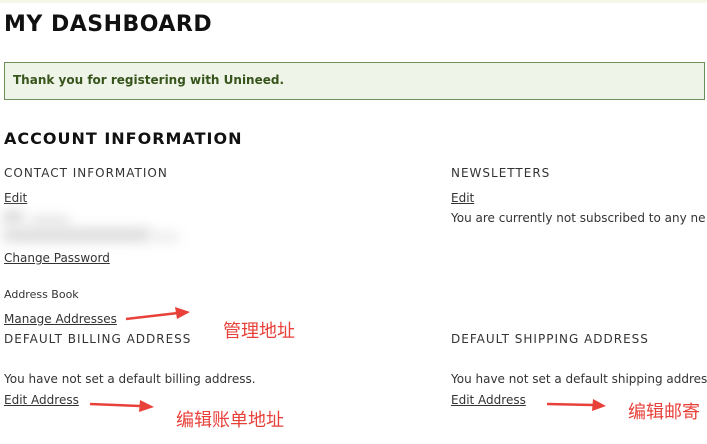 This screenshot has height=444, width=707. I want to click on account-information-title: ACCOUNT INFORMATION, so click(123, 138).